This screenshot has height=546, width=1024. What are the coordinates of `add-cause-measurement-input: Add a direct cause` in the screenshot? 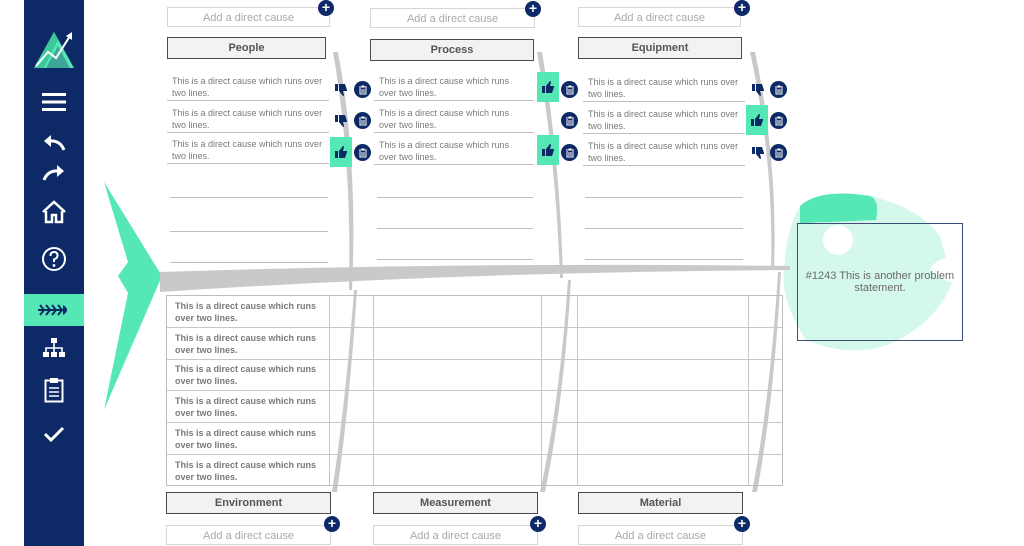 It's located at (455, 535).